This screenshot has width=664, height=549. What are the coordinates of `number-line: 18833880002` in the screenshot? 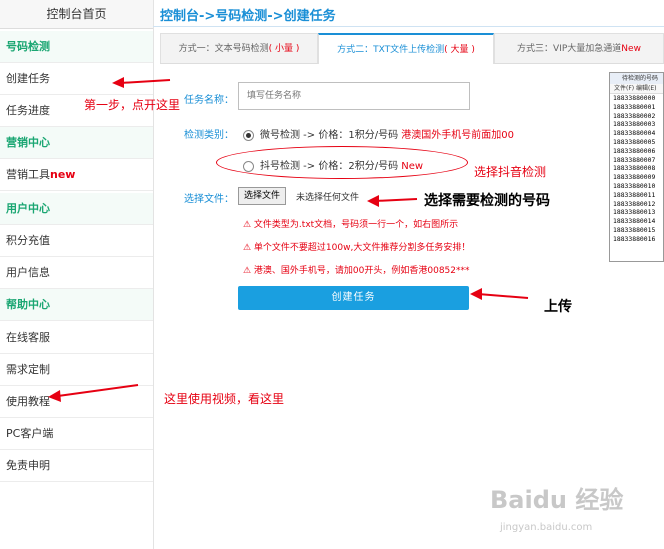 It's located at (634, 115).